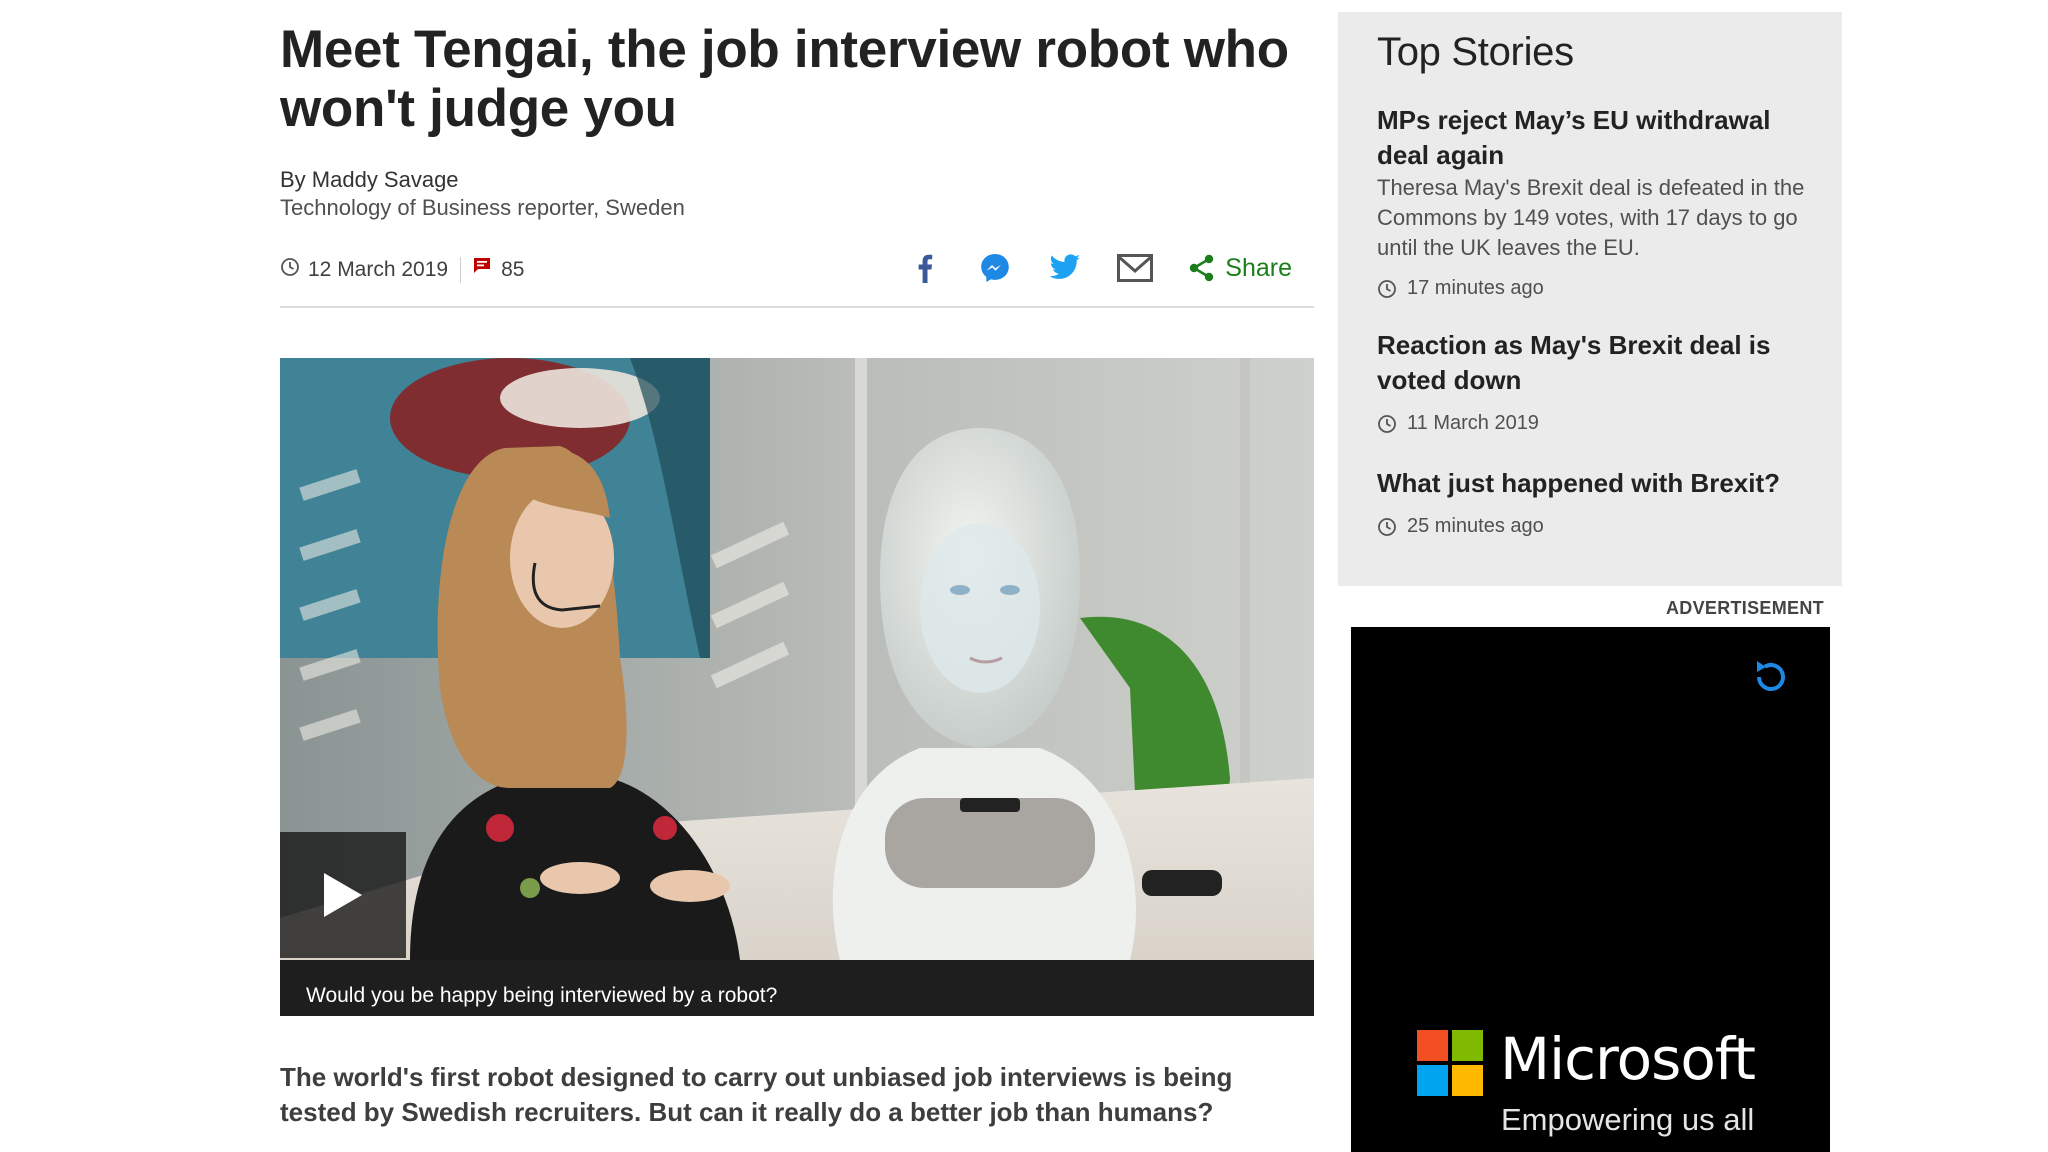 The height and width of the screenshot is (1152, 2048). What do you see at coordinates (1628, 1119) in the screenshot?
I see `advert-tagline: Empowering us all` at bounding box center [1628, 1119].